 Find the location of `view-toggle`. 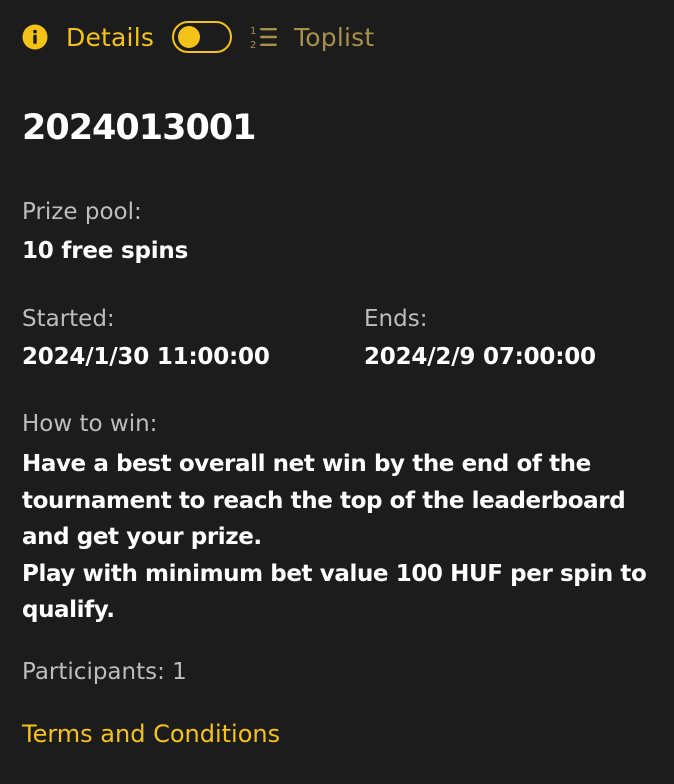

view-toggle is located at coordinates (202, 37).